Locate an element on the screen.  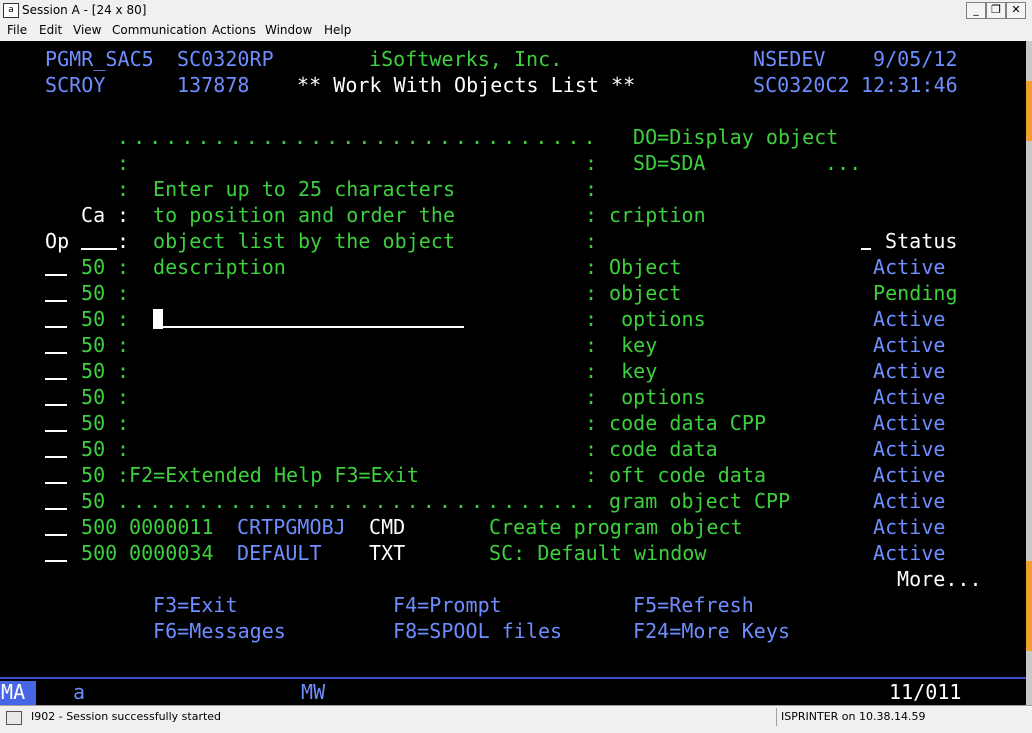
column-header-status: Status is located at coordinates (921, 241).